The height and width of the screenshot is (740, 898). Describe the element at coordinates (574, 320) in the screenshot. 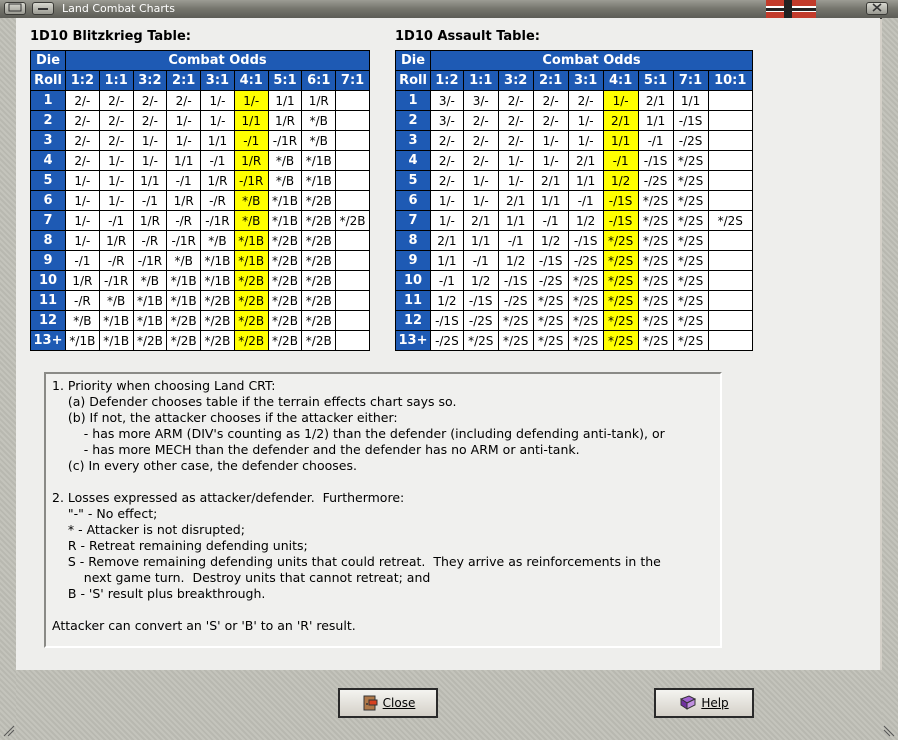

I see `table-row: 12 -/1S -/2S */2S */2S */2S */2S */2S */2S` at that location.